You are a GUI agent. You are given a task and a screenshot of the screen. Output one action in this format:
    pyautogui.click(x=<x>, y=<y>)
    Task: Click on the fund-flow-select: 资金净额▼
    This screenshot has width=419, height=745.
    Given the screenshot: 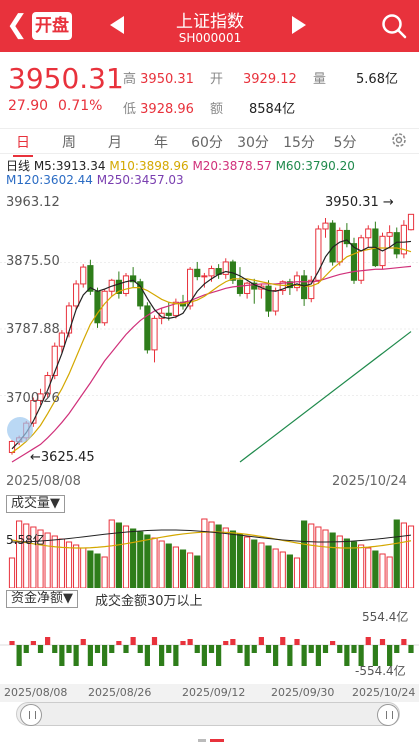 What is the action you would take?
    pyautogui.click(x=42, y=599)
    